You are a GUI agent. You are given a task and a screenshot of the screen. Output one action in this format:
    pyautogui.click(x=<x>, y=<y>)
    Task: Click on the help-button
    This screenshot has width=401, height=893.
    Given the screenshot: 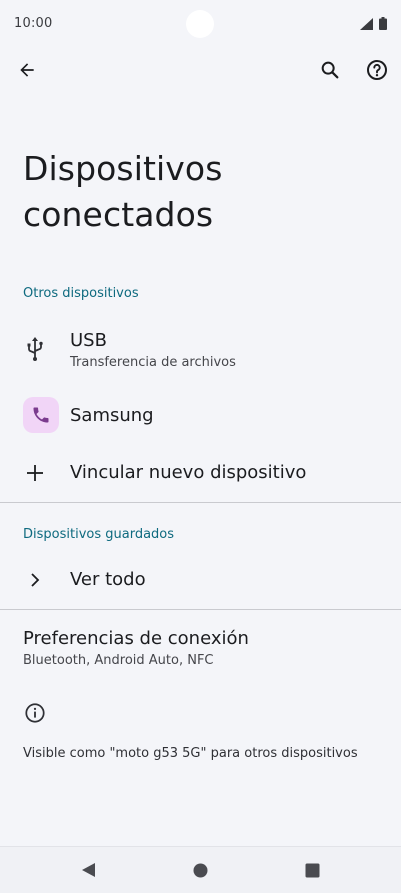 What is the action you would take?
    pyautogui.click(x=377, y=70)
    